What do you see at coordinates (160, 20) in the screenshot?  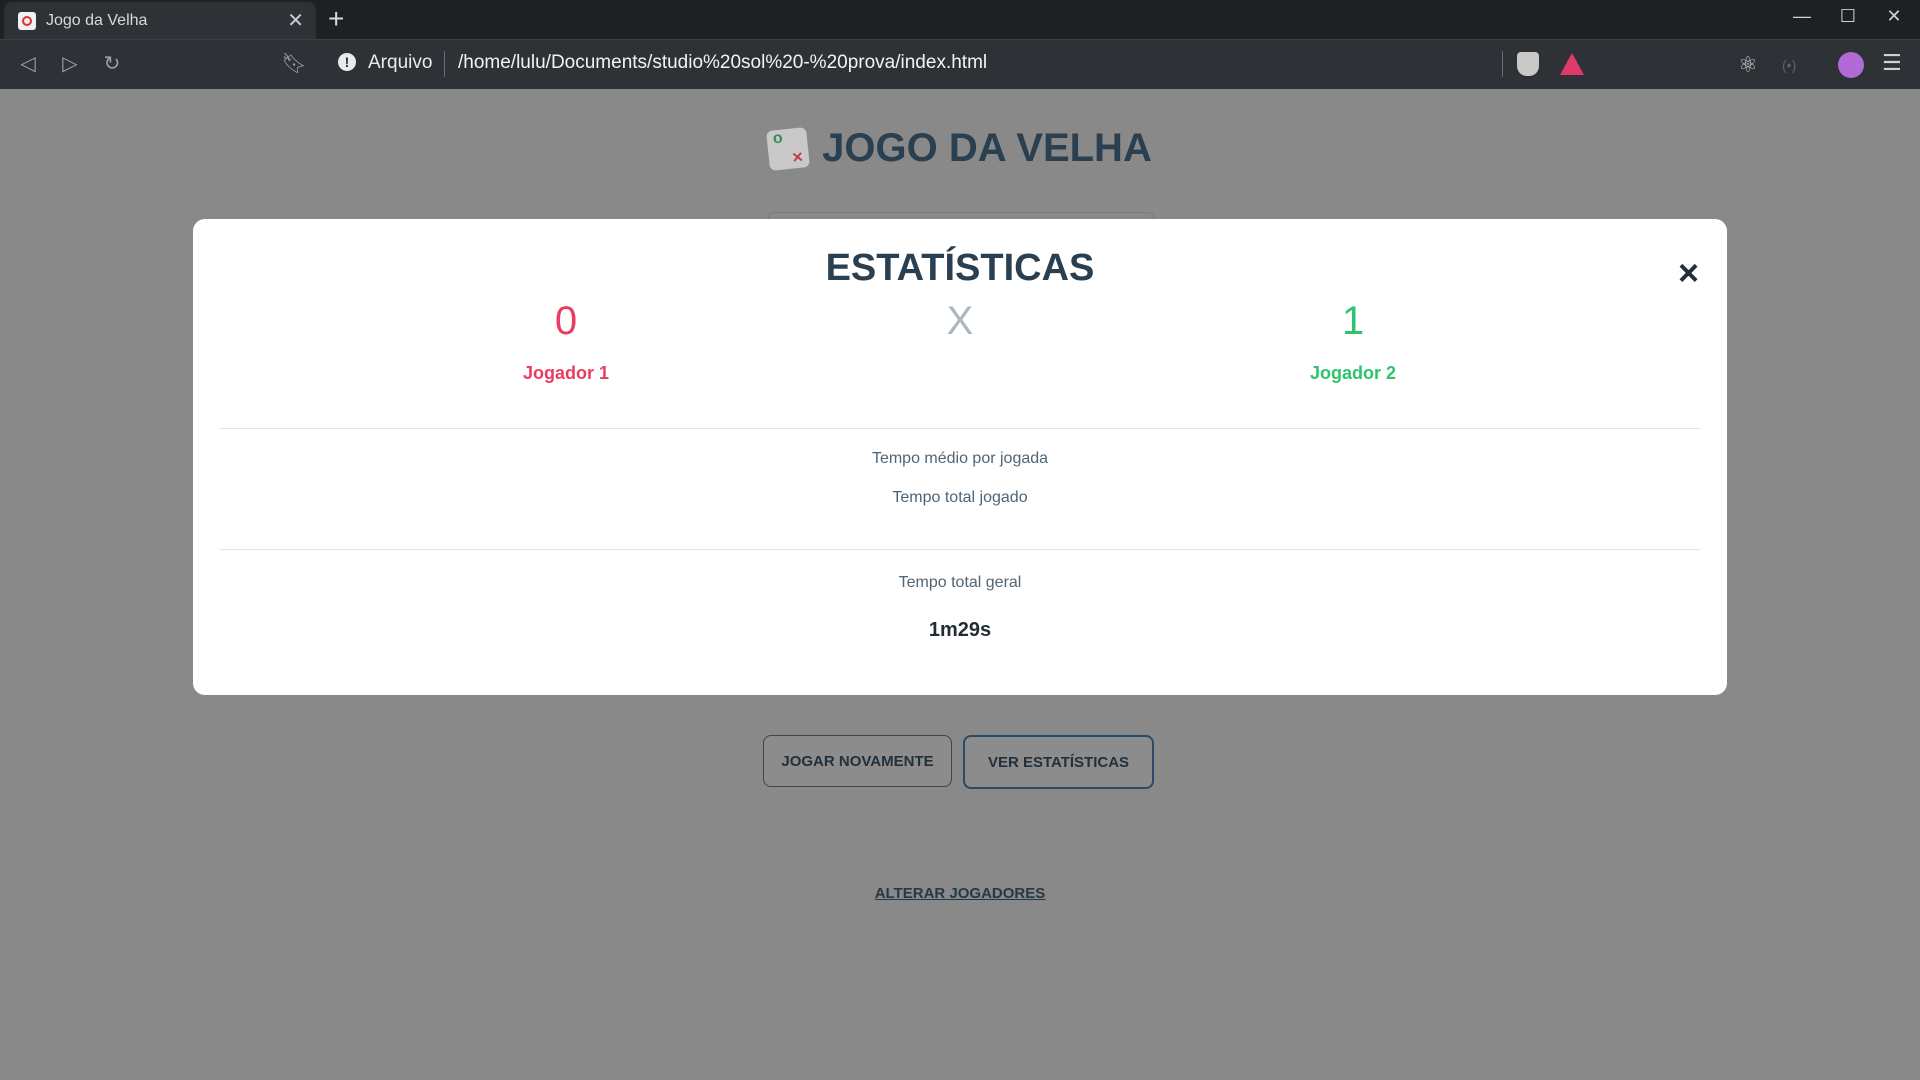 I see `browser-tab: Jogo da Velha ✕` at bounding box center [160, 20].